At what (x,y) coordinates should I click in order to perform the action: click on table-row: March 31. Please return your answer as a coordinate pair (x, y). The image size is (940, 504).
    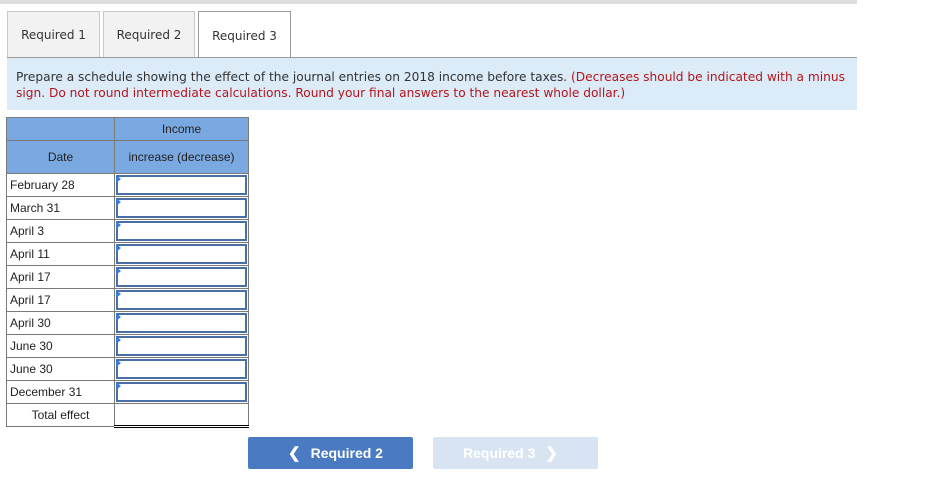
    Looking at the image, I should click on (127, 208).